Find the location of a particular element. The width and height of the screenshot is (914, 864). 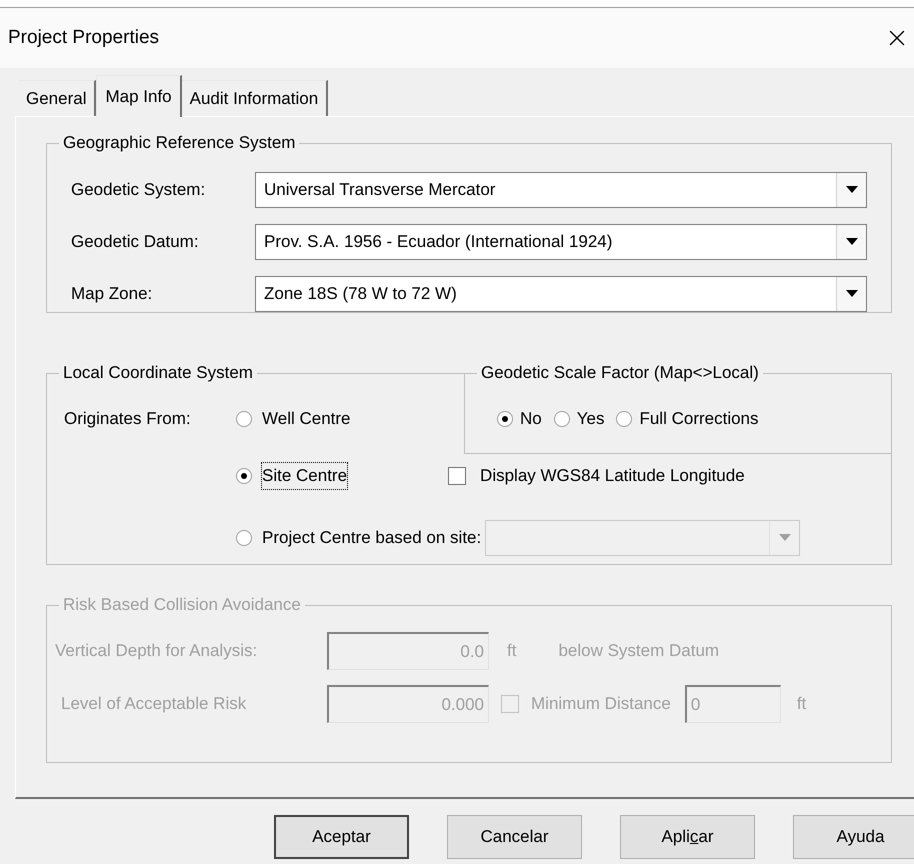

radio-label: Well Centre is located at coordinates (306, 419).